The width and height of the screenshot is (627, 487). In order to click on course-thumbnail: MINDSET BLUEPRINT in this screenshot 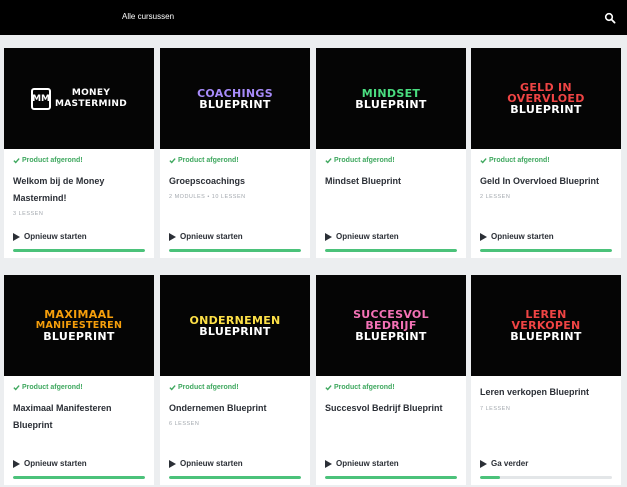, I will do `click(391, 98)`.